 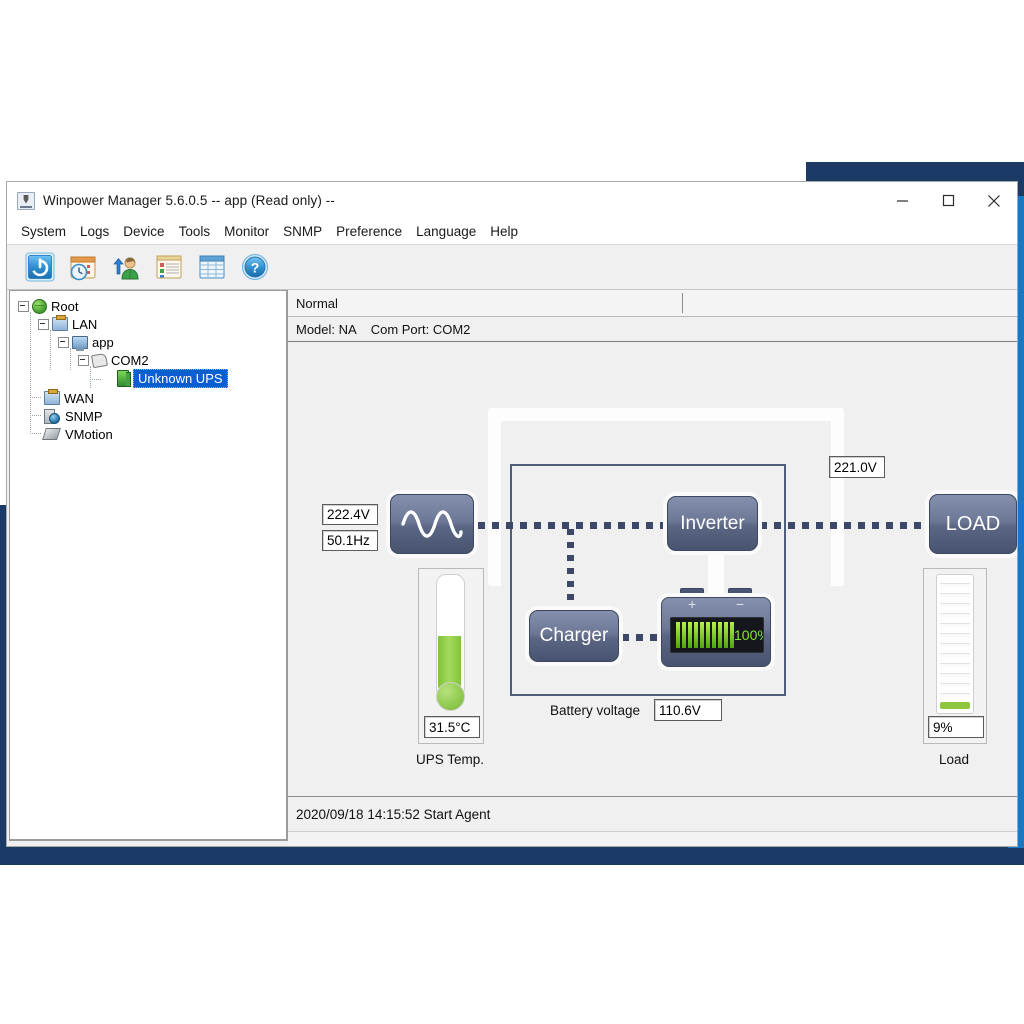 I want to click on sine-wave-icon, so click(x=432, y=524).